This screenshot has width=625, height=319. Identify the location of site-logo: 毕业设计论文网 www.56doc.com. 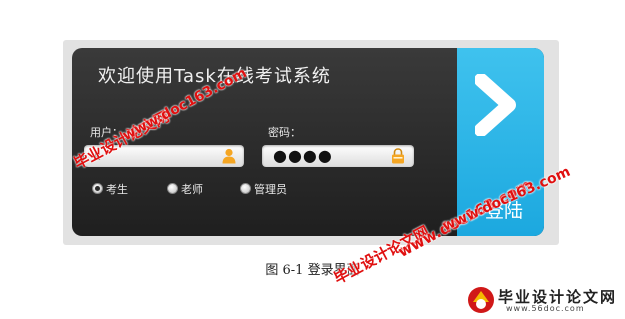
(542, 300).